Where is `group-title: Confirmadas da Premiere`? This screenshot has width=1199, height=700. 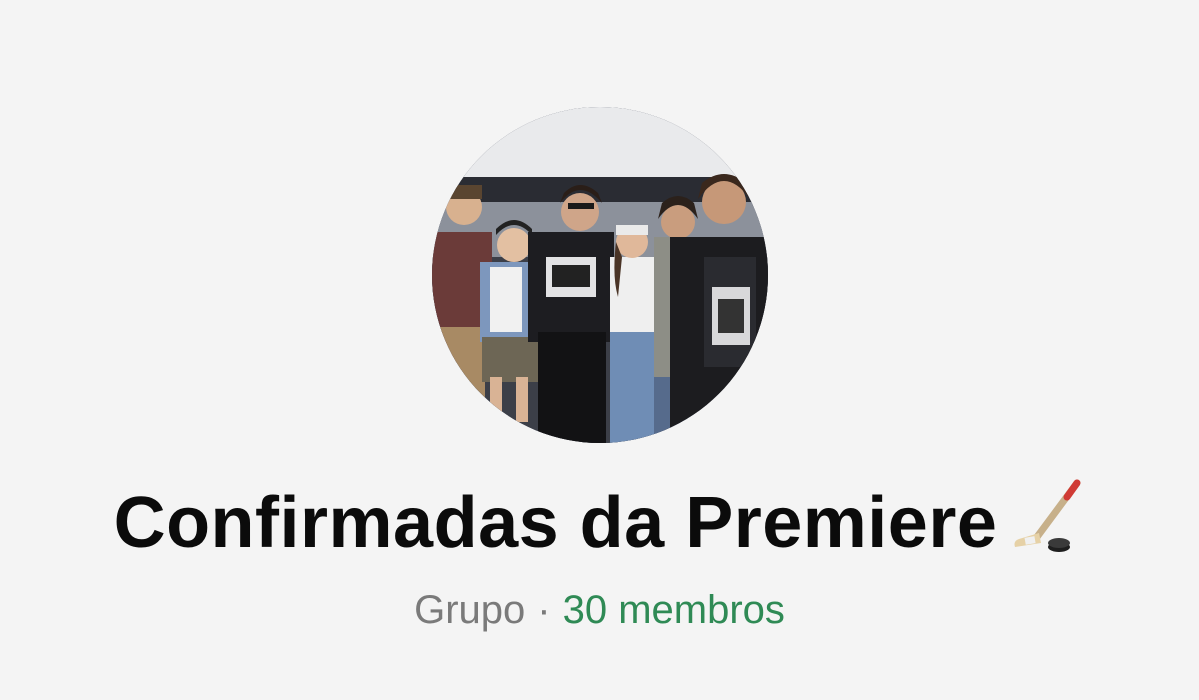
group-title: Confirmadas da Premiere is located at coordinates (555, 523).